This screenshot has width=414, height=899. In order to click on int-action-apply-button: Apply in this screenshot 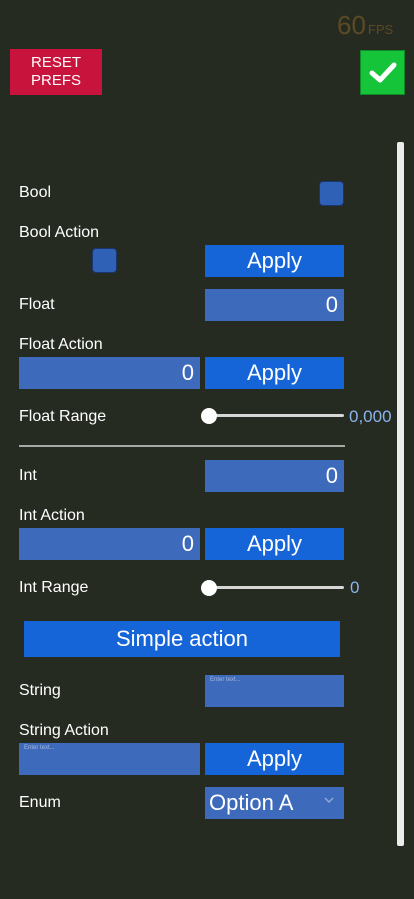, I will do `click(274, 544)`.